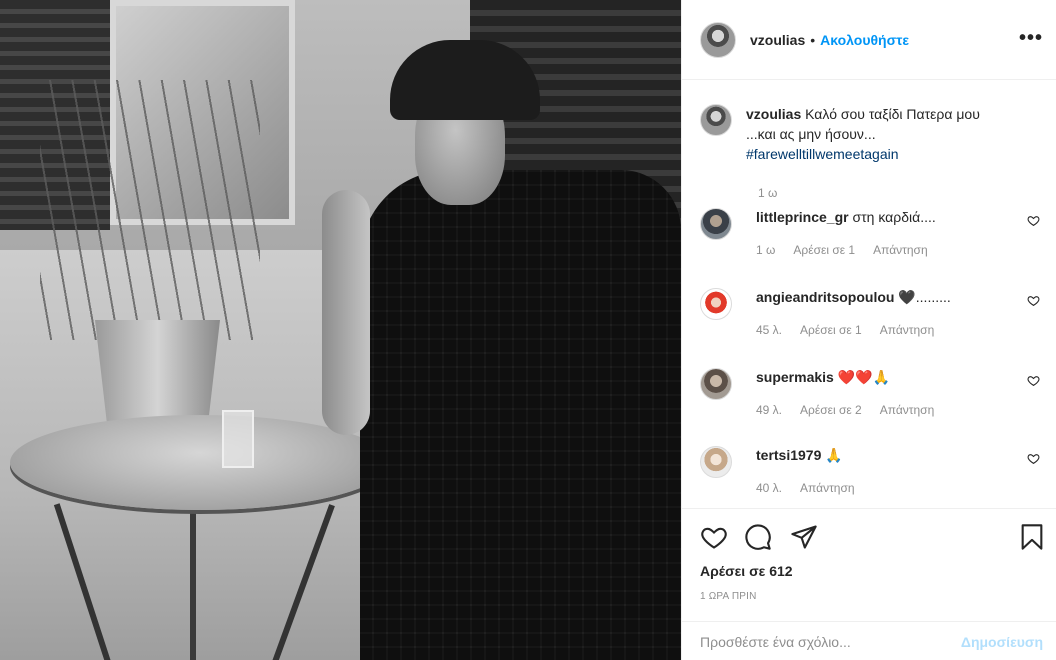 The image size is (1056, 660). What do you see at coordinates (767, 193) in the screenshot?
I see `caption-time: 1 ω` at bounding box center [767, 193].